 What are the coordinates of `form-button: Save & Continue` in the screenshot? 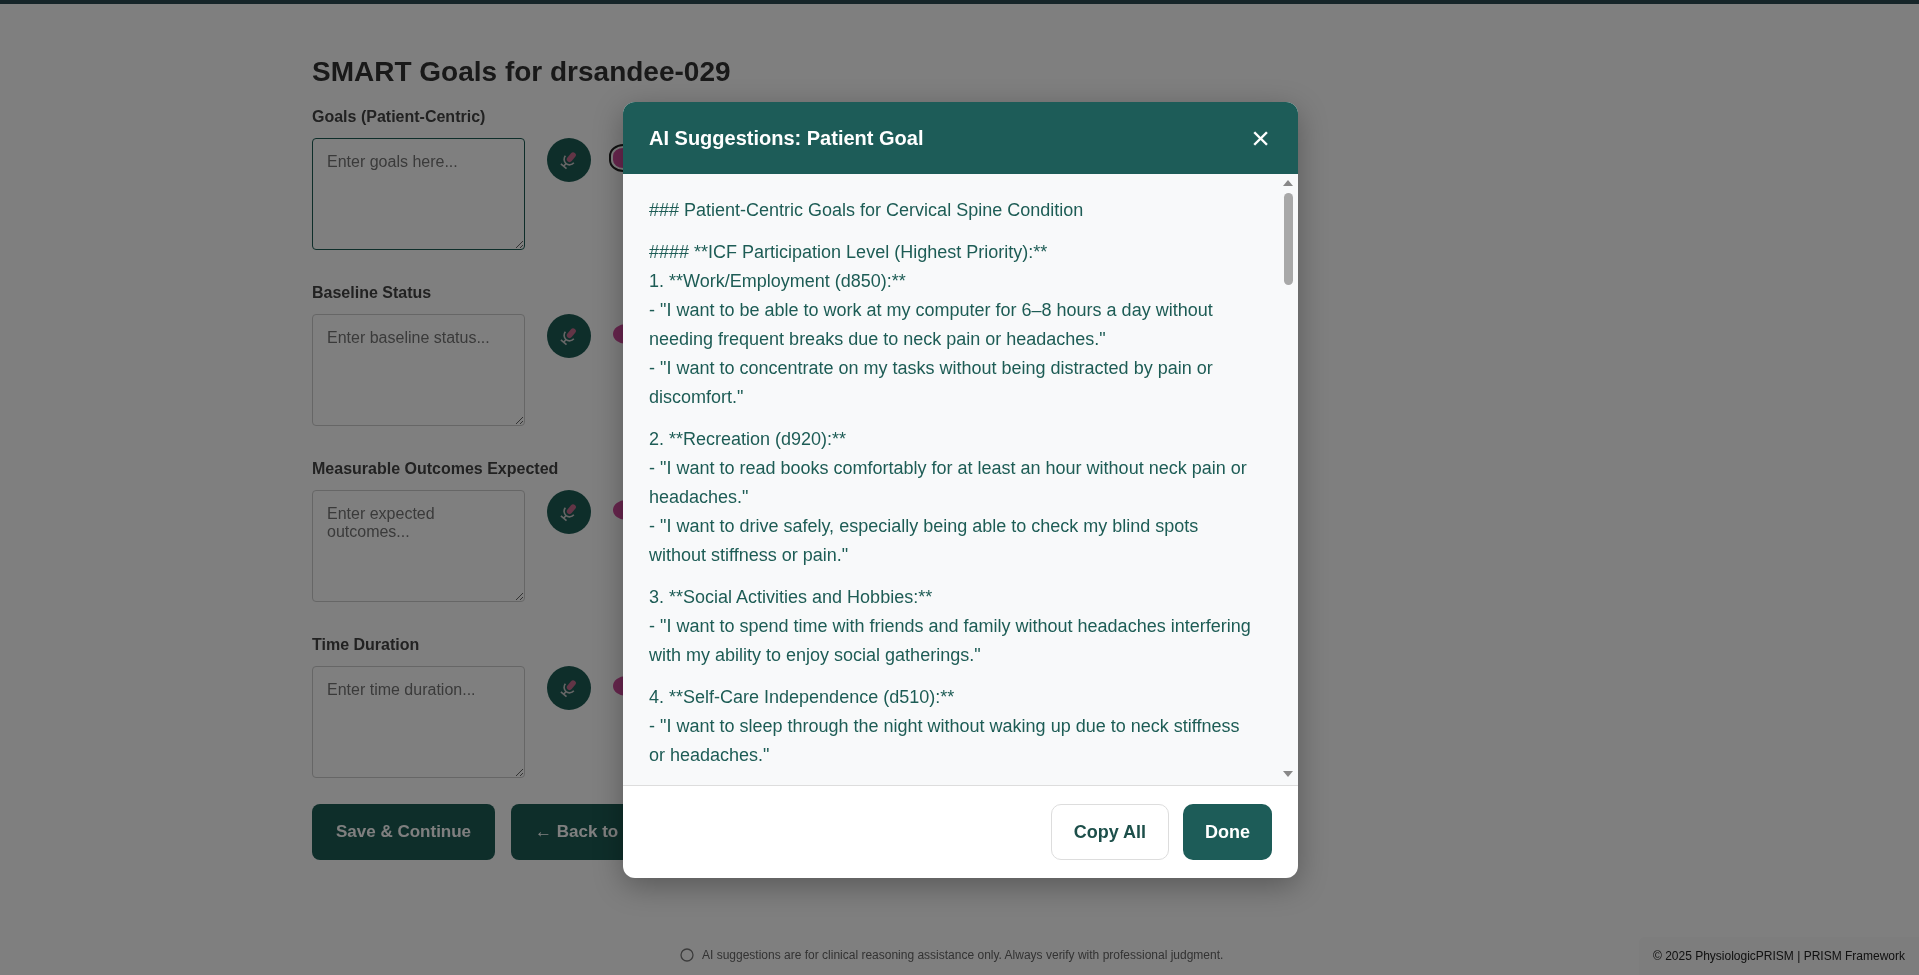 It's located at (404, 832).